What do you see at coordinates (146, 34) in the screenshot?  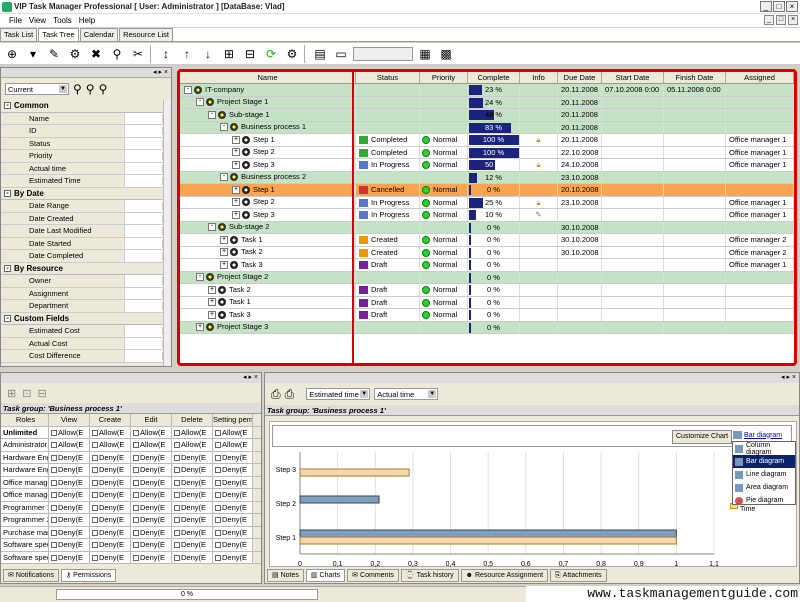 I see `tab-resource-list: Resource List` at bounding box center [146, 34].